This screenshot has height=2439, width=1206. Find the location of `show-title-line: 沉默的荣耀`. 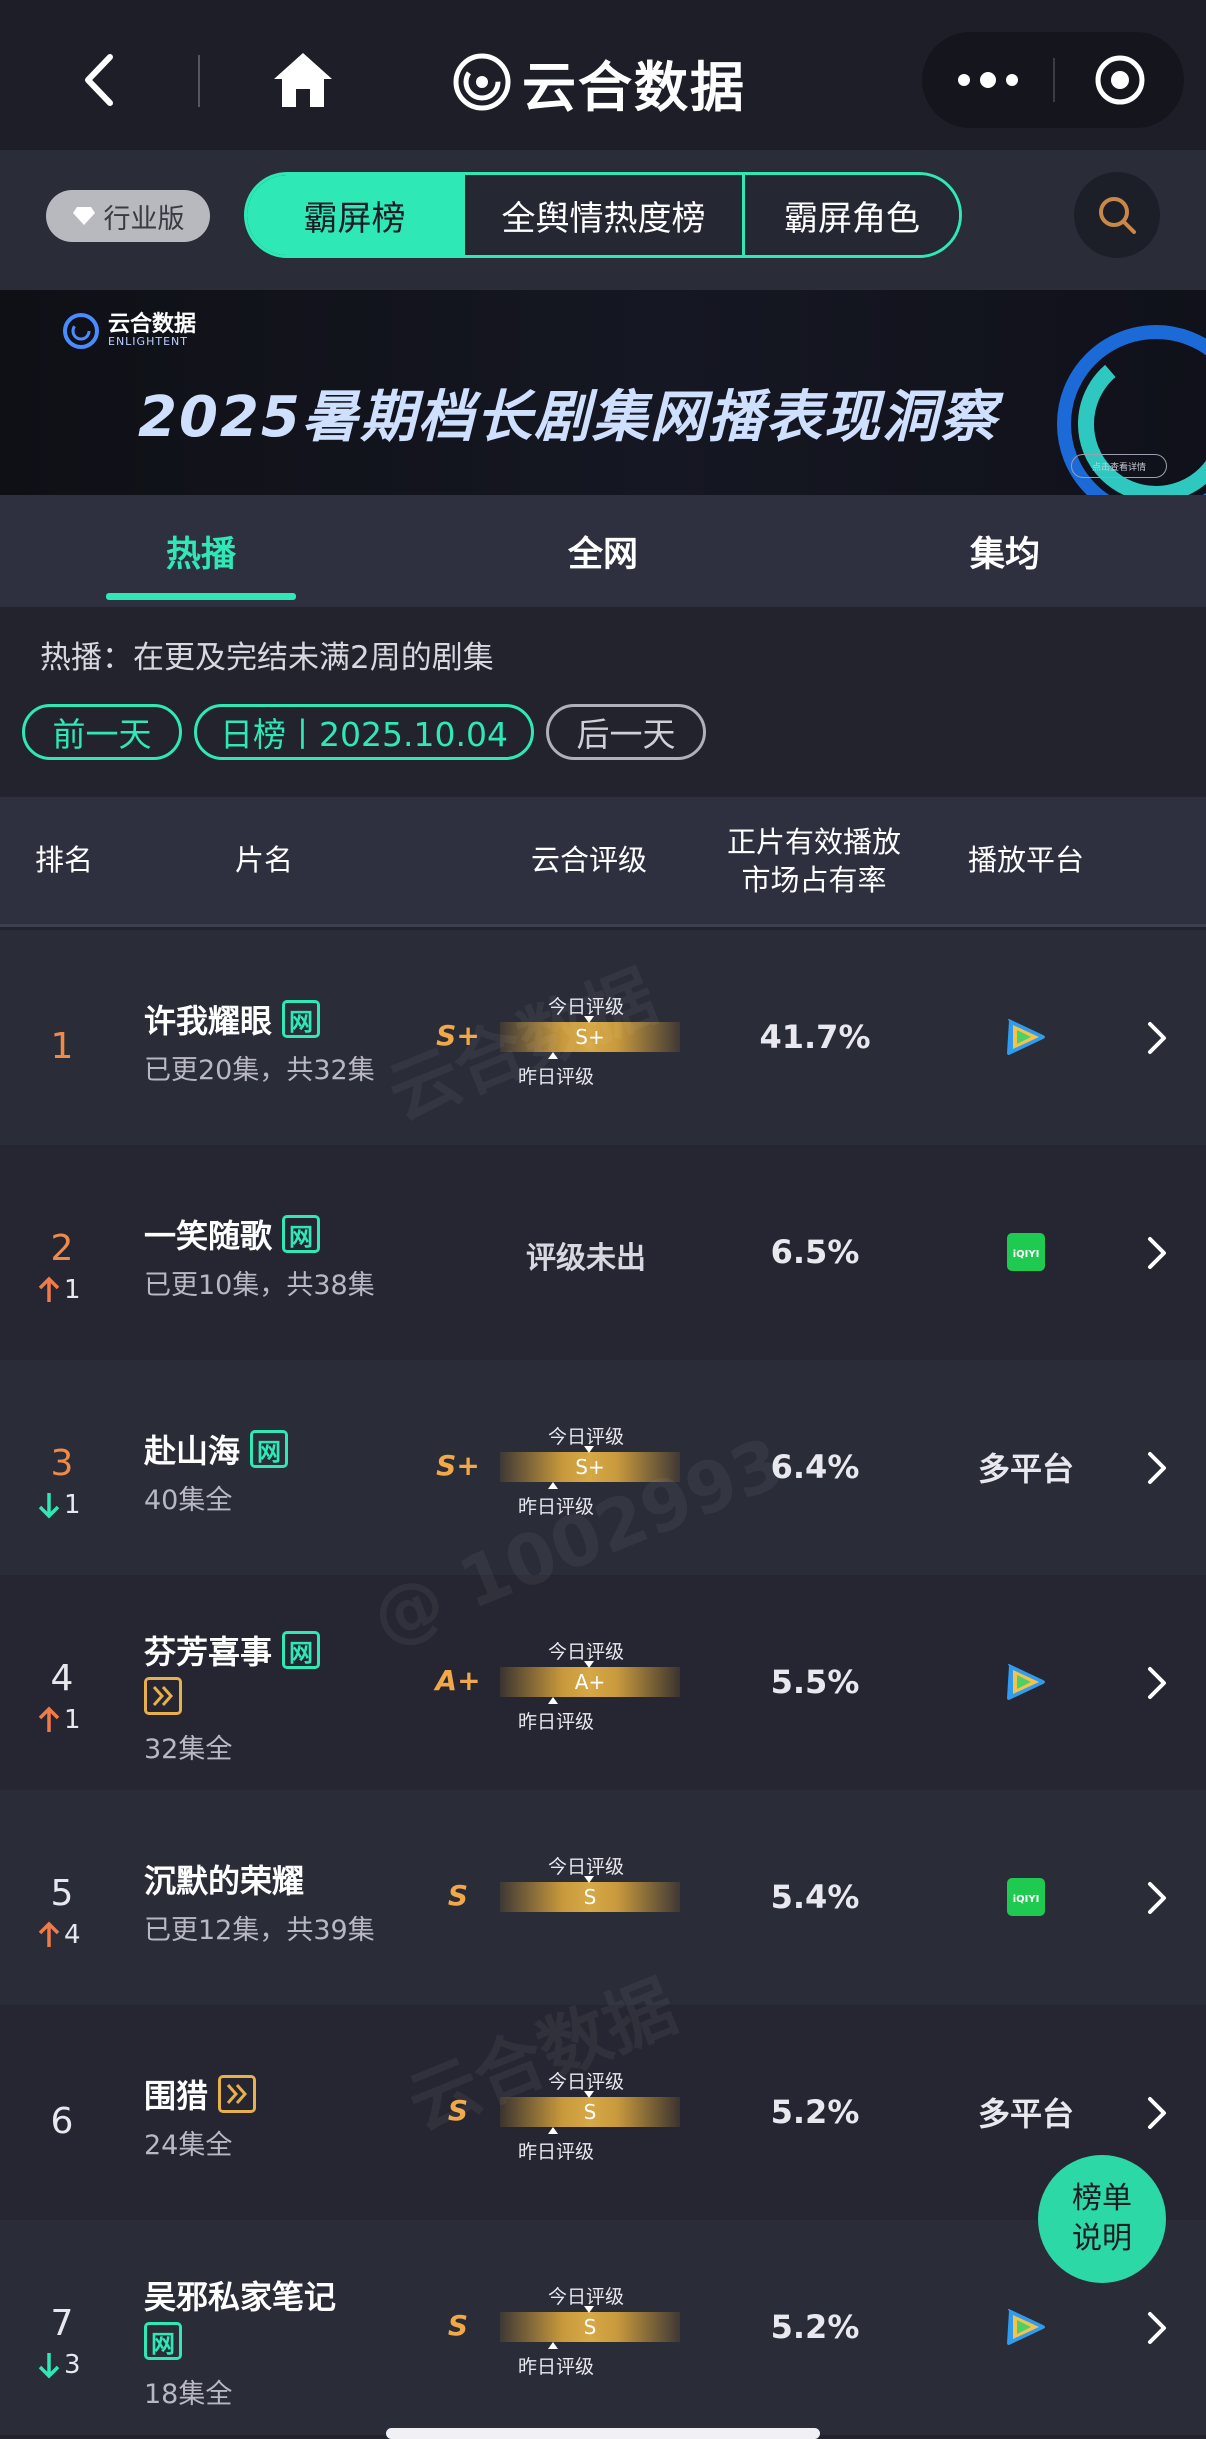

show-title-line: 沉默的荣耀 is located at coordinates (224, 1879).